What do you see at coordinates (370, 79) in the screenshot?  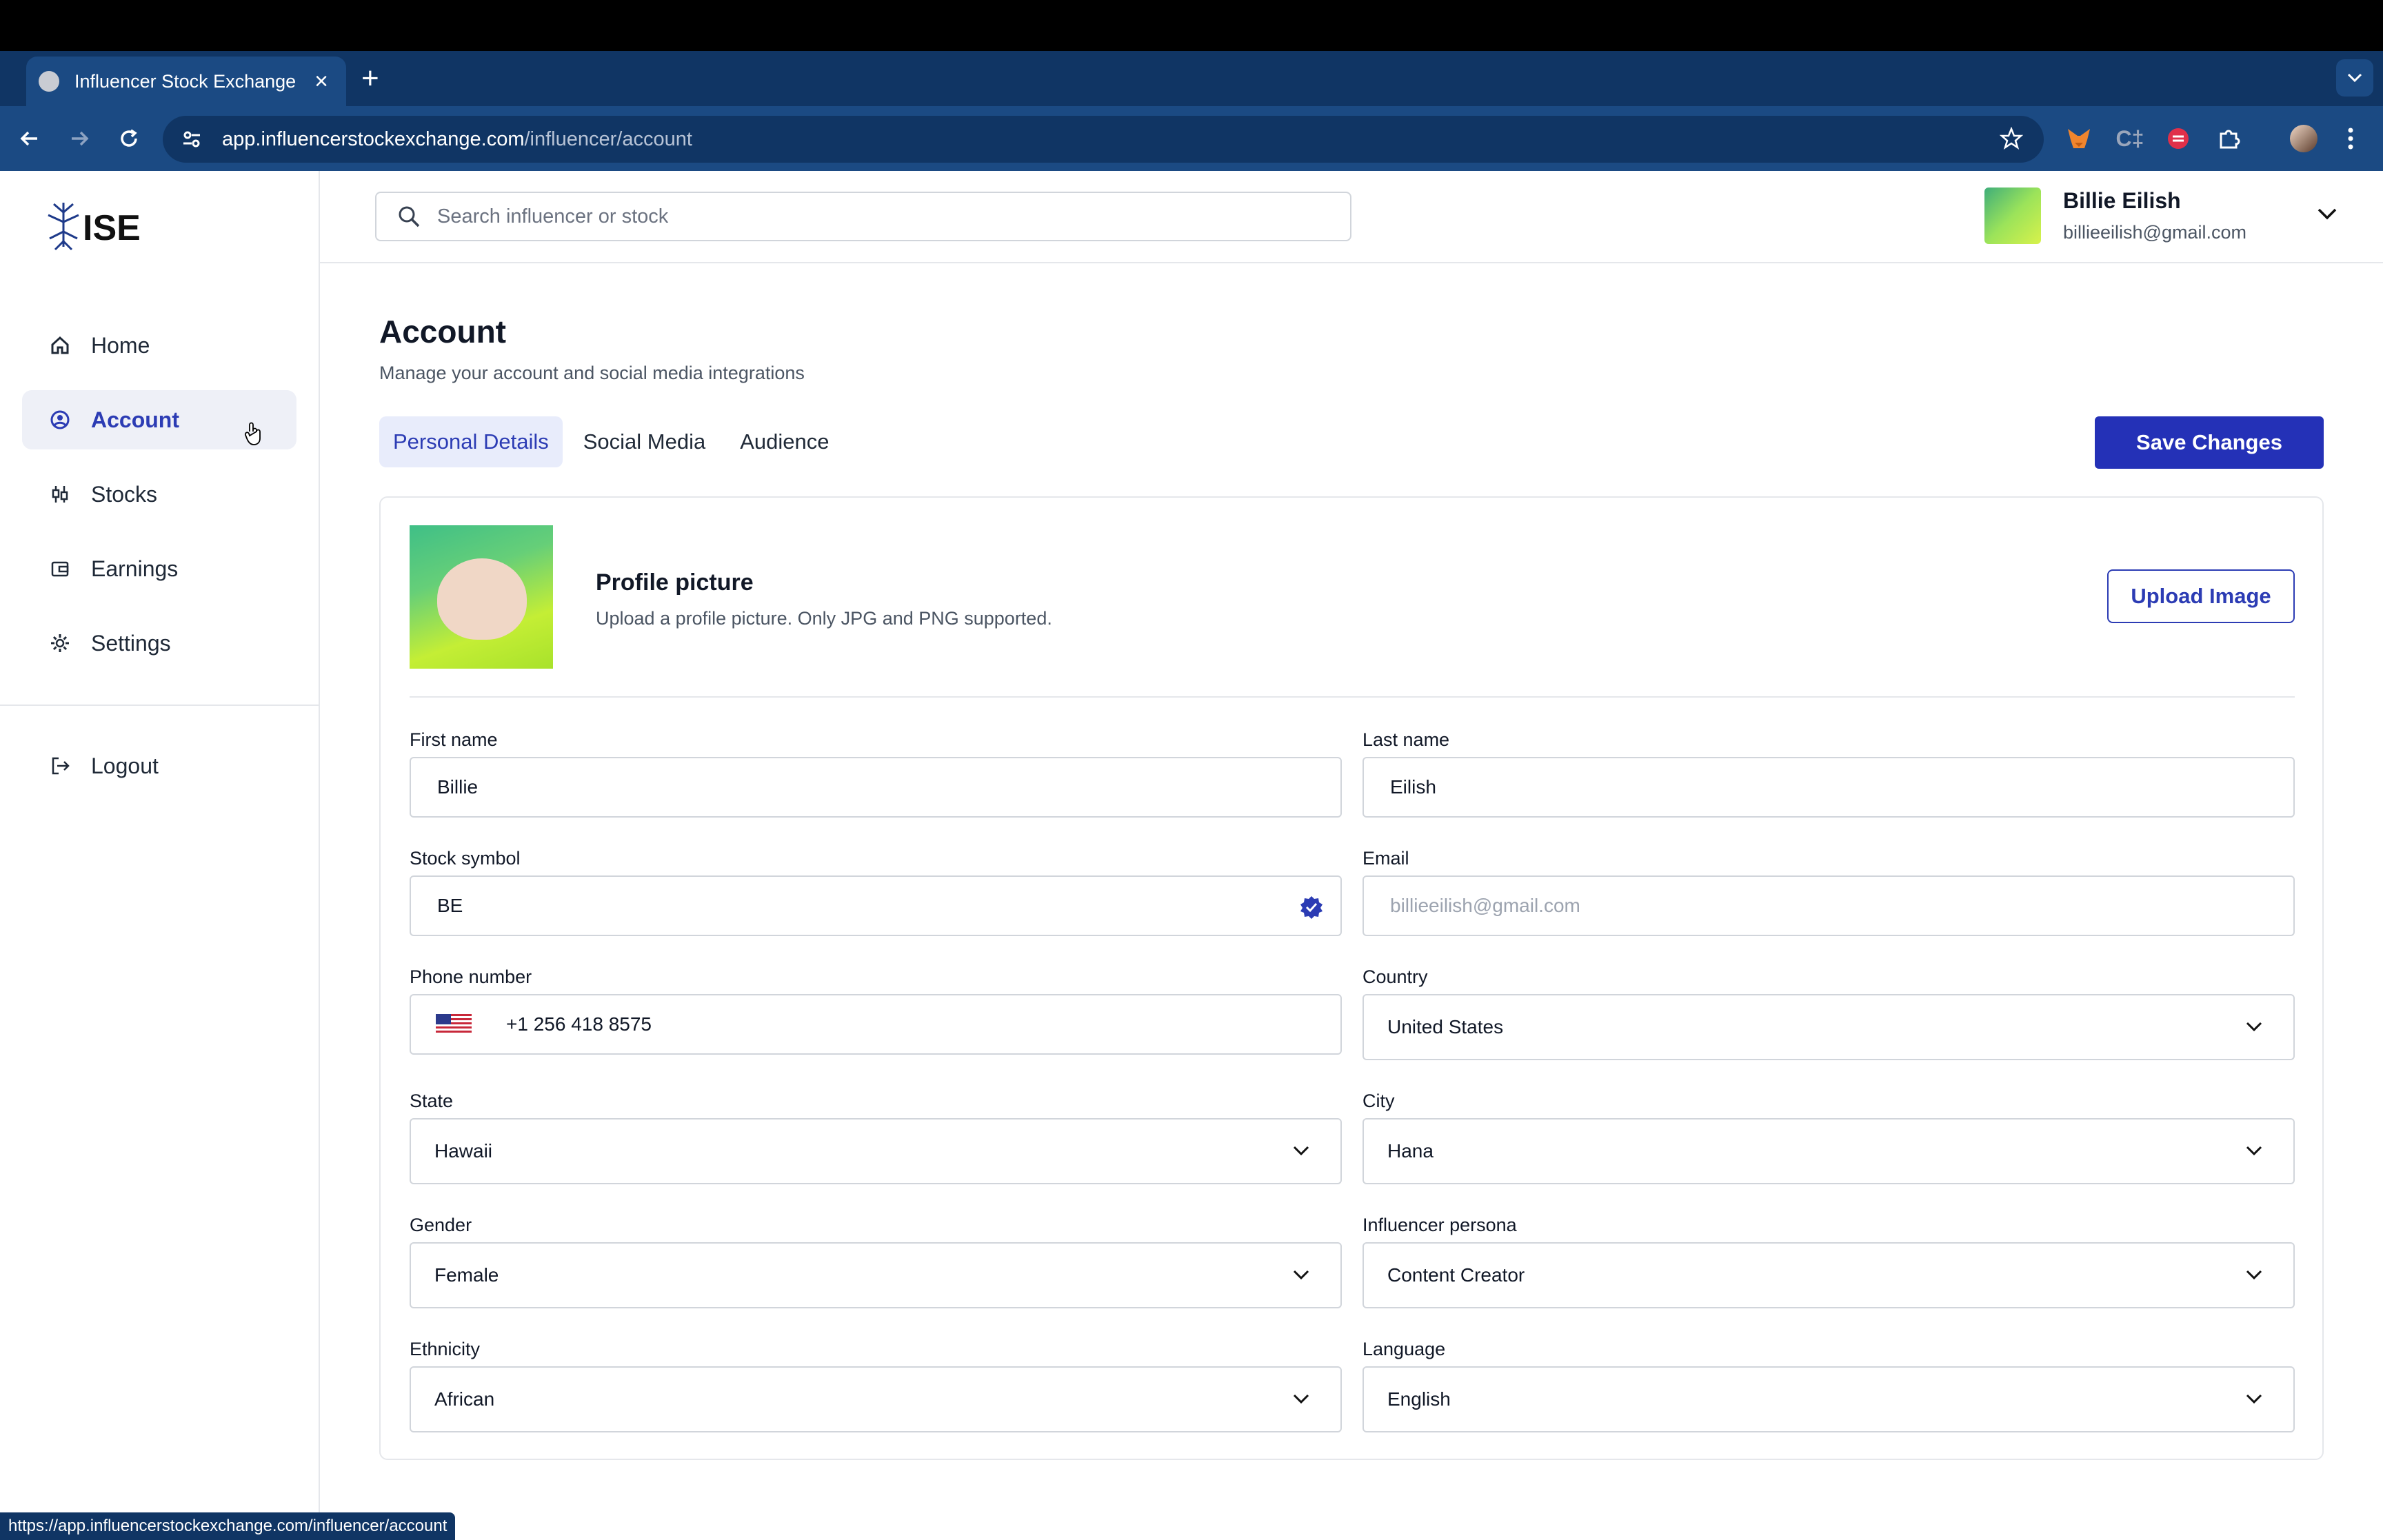 I see `new-tab-button: +` at bounding box center [370, 79].